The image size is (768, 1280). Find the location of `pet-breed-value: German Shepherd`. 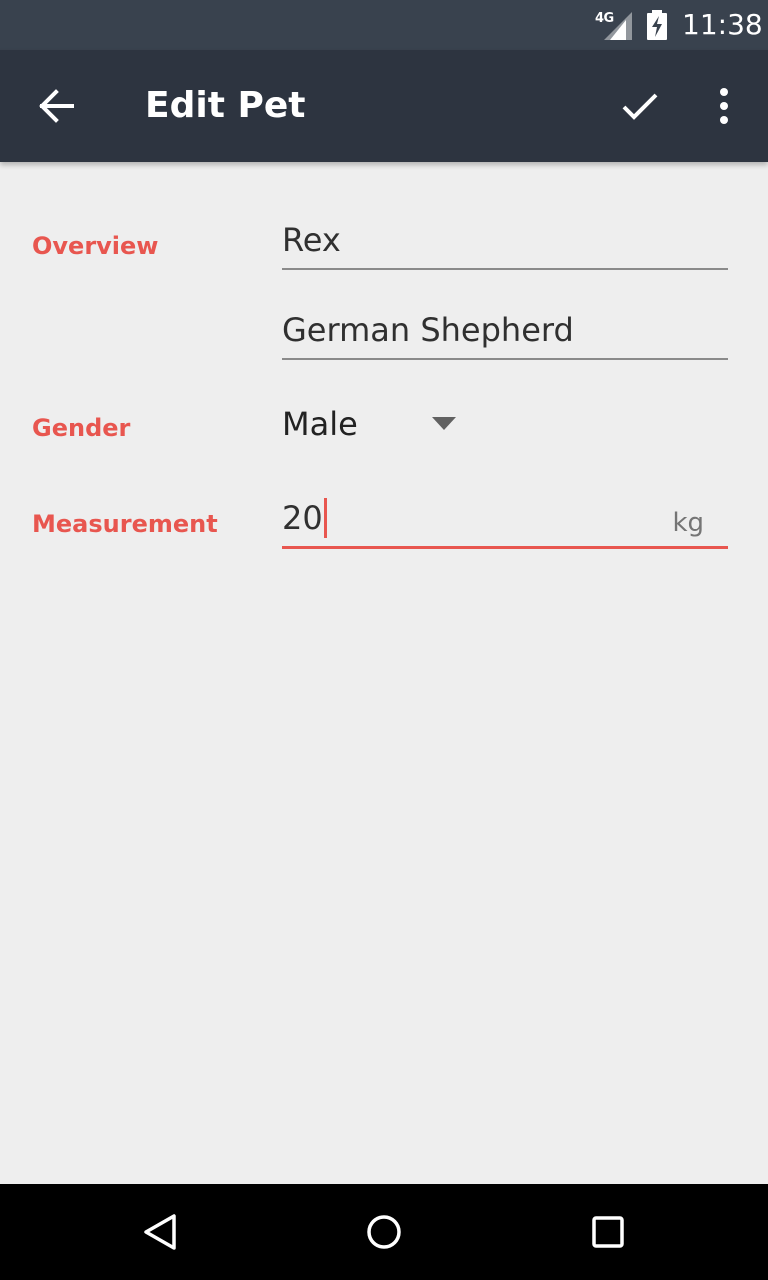

pet-breed-value: German Shepherd is located at coordinates (428, 330).